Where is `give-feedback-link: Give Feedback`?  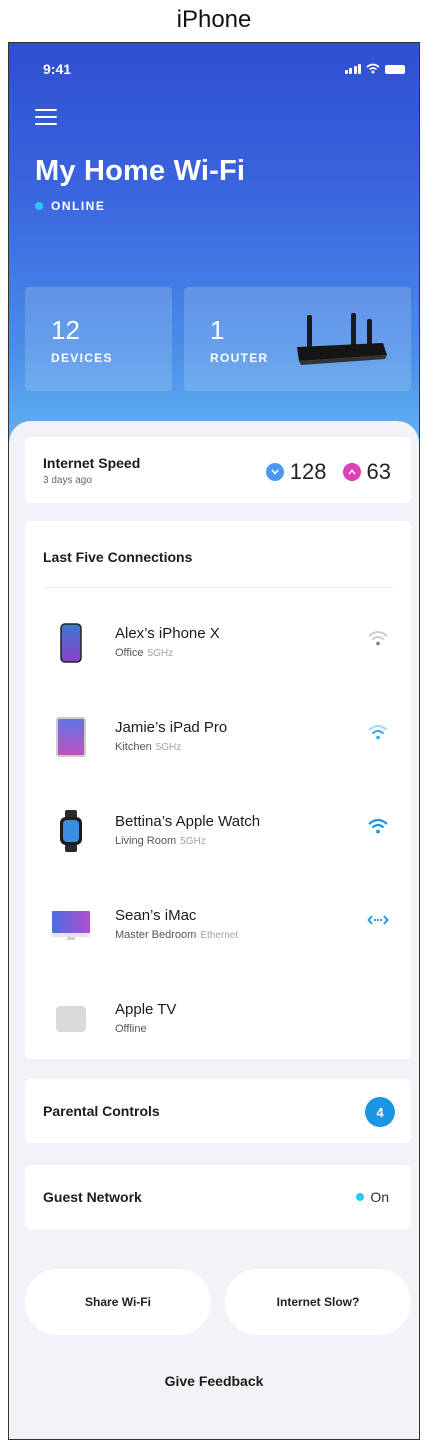
give-feedback-link: Give Feedback is located at coordinates (214, 1381).